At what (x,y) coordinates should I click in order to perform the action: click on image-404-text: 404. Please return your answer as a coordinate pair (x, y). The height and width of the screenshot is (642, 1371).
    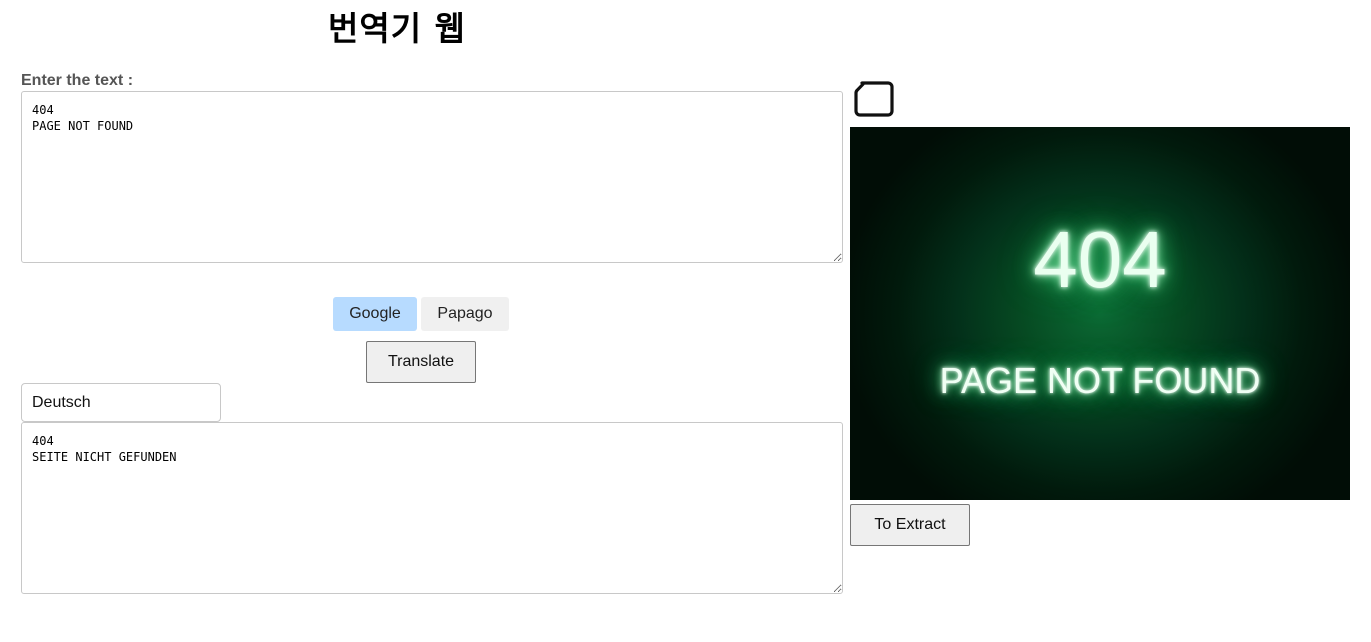
    Looking at the image, I should click on (1100, 259).